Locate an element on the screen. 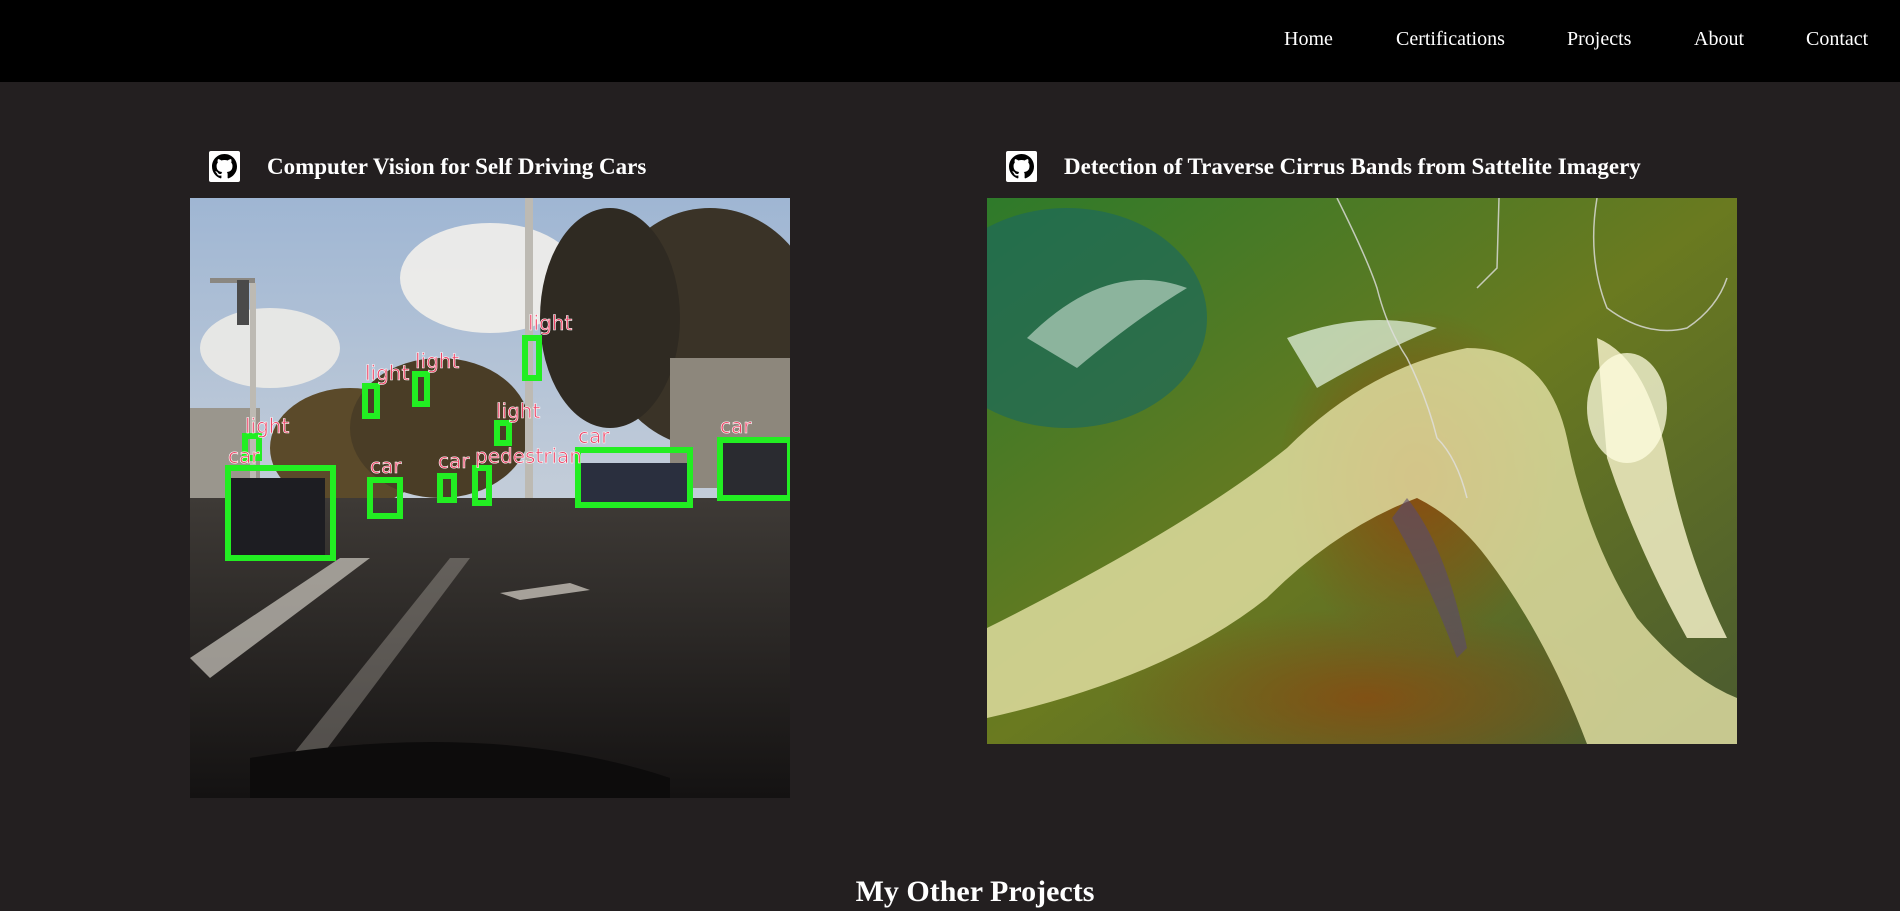 Image resolution: width=1900 pixels, height=911 pixels. nav-home: Home is located at coordinates (1308, 39).